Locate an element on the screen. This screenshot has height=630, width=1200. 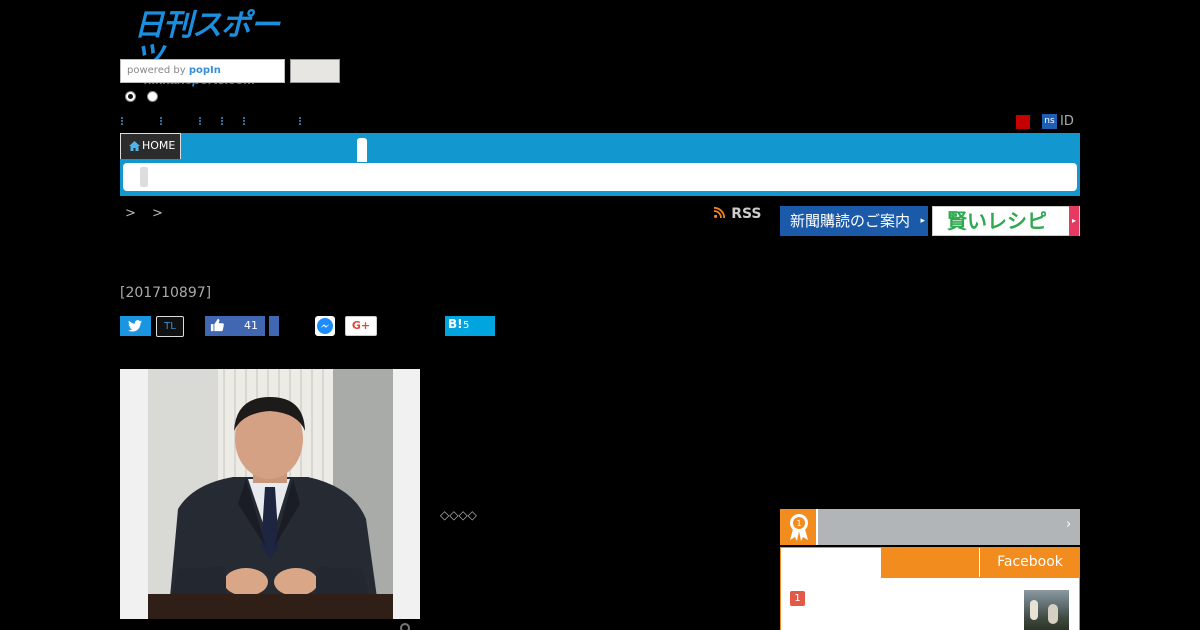
recipe-banner-text: 賢いレシピ is located at coordinates (997, 221).